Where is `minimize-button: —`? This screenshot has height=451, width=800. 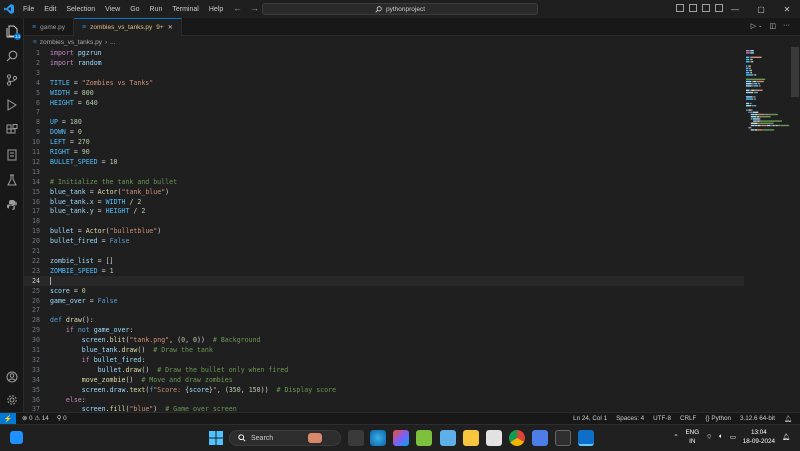
minimize-button: — is located at coordinates (735, 9).